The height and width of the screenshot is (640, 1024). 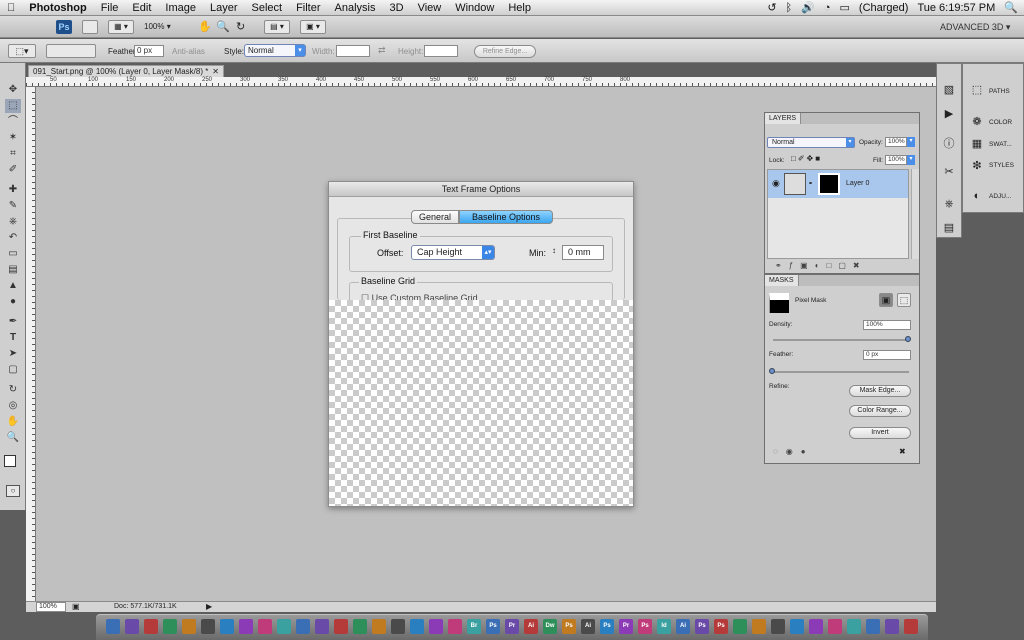 What do you see at coordinates (13, 190) in the screenshot?
I see `healing-brush-tool-icon: ✚` at bounding box center [13, 190].